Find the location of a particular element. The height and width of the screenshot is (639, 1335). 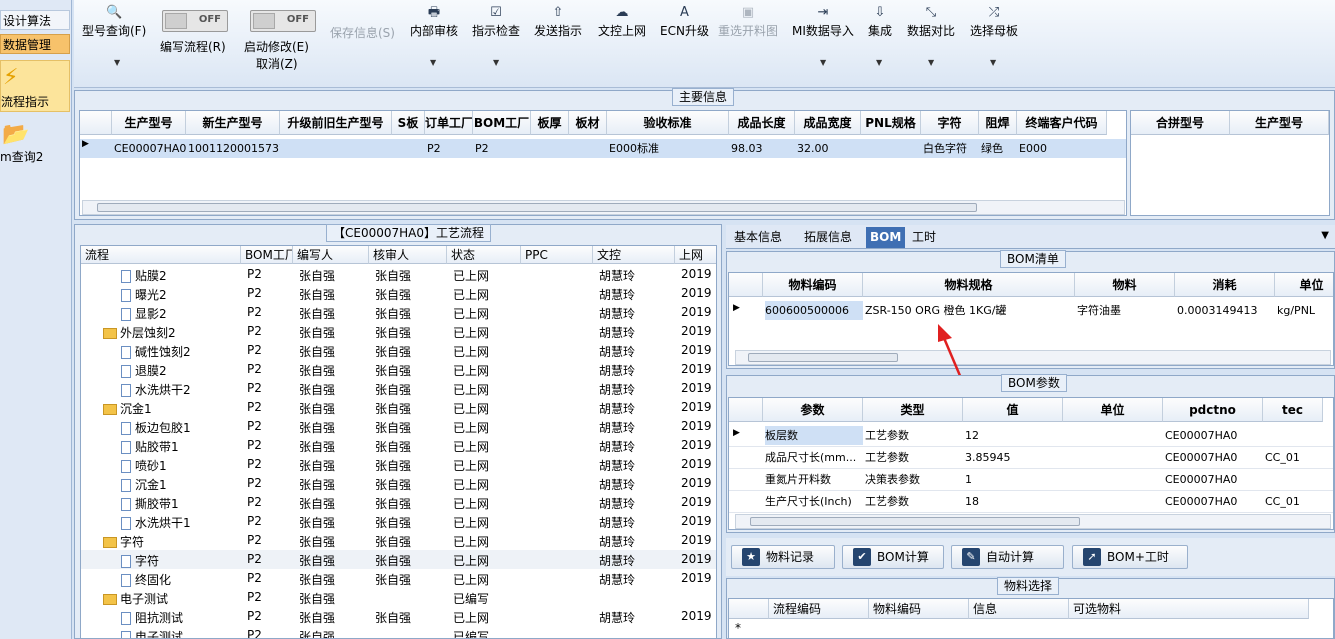

sidebar-item-query: 📂 m查询2 is located at coordinates (35, 143).